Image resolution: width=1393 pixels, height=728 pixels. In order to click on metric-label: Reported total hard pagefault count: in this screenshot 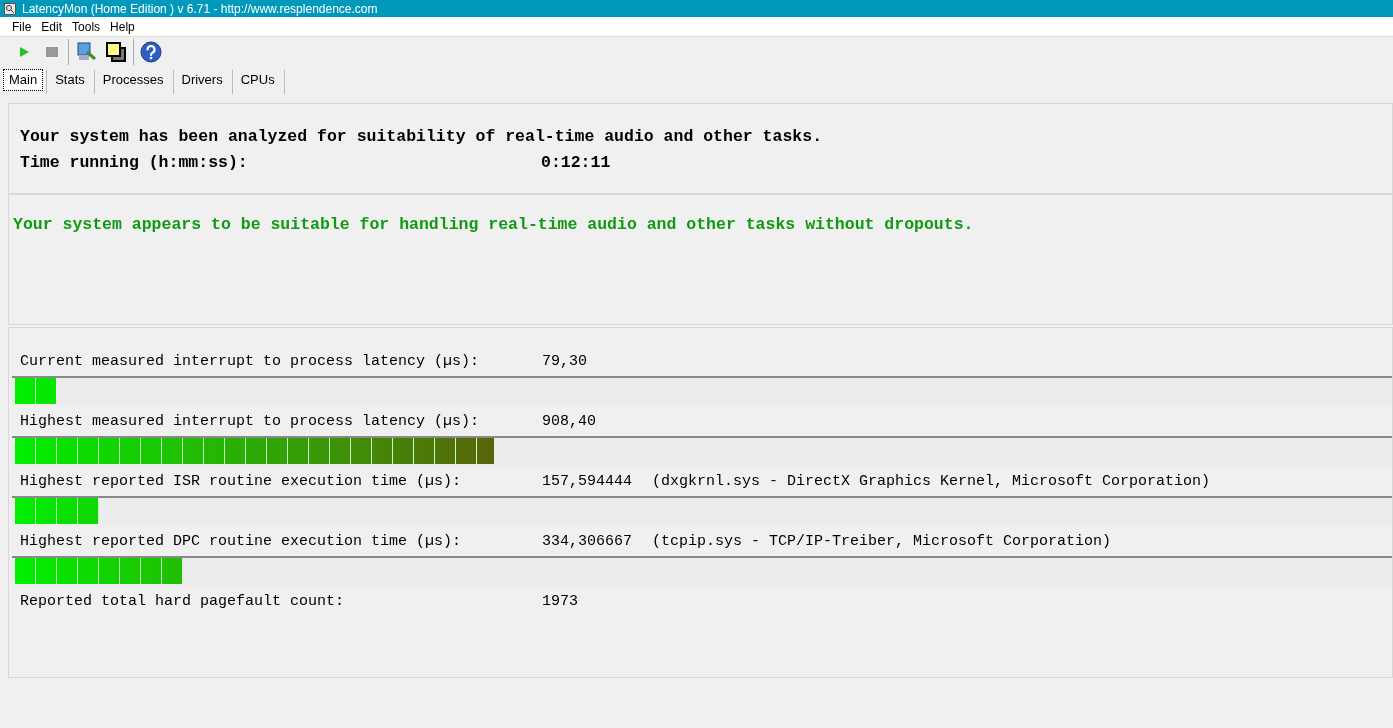, I will do `click(183, 601)`.